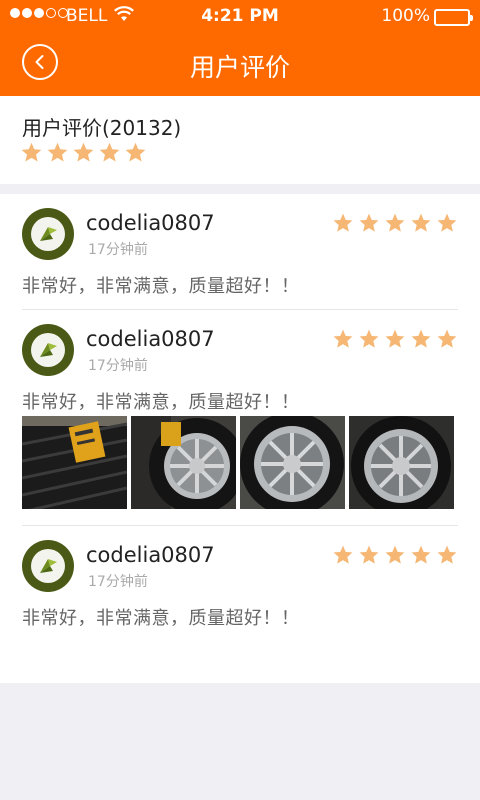  Describe the element at coordinates (240, 17) in the screenshot. I see `status-bar: BELL 4:21 PM 100%` at that location.